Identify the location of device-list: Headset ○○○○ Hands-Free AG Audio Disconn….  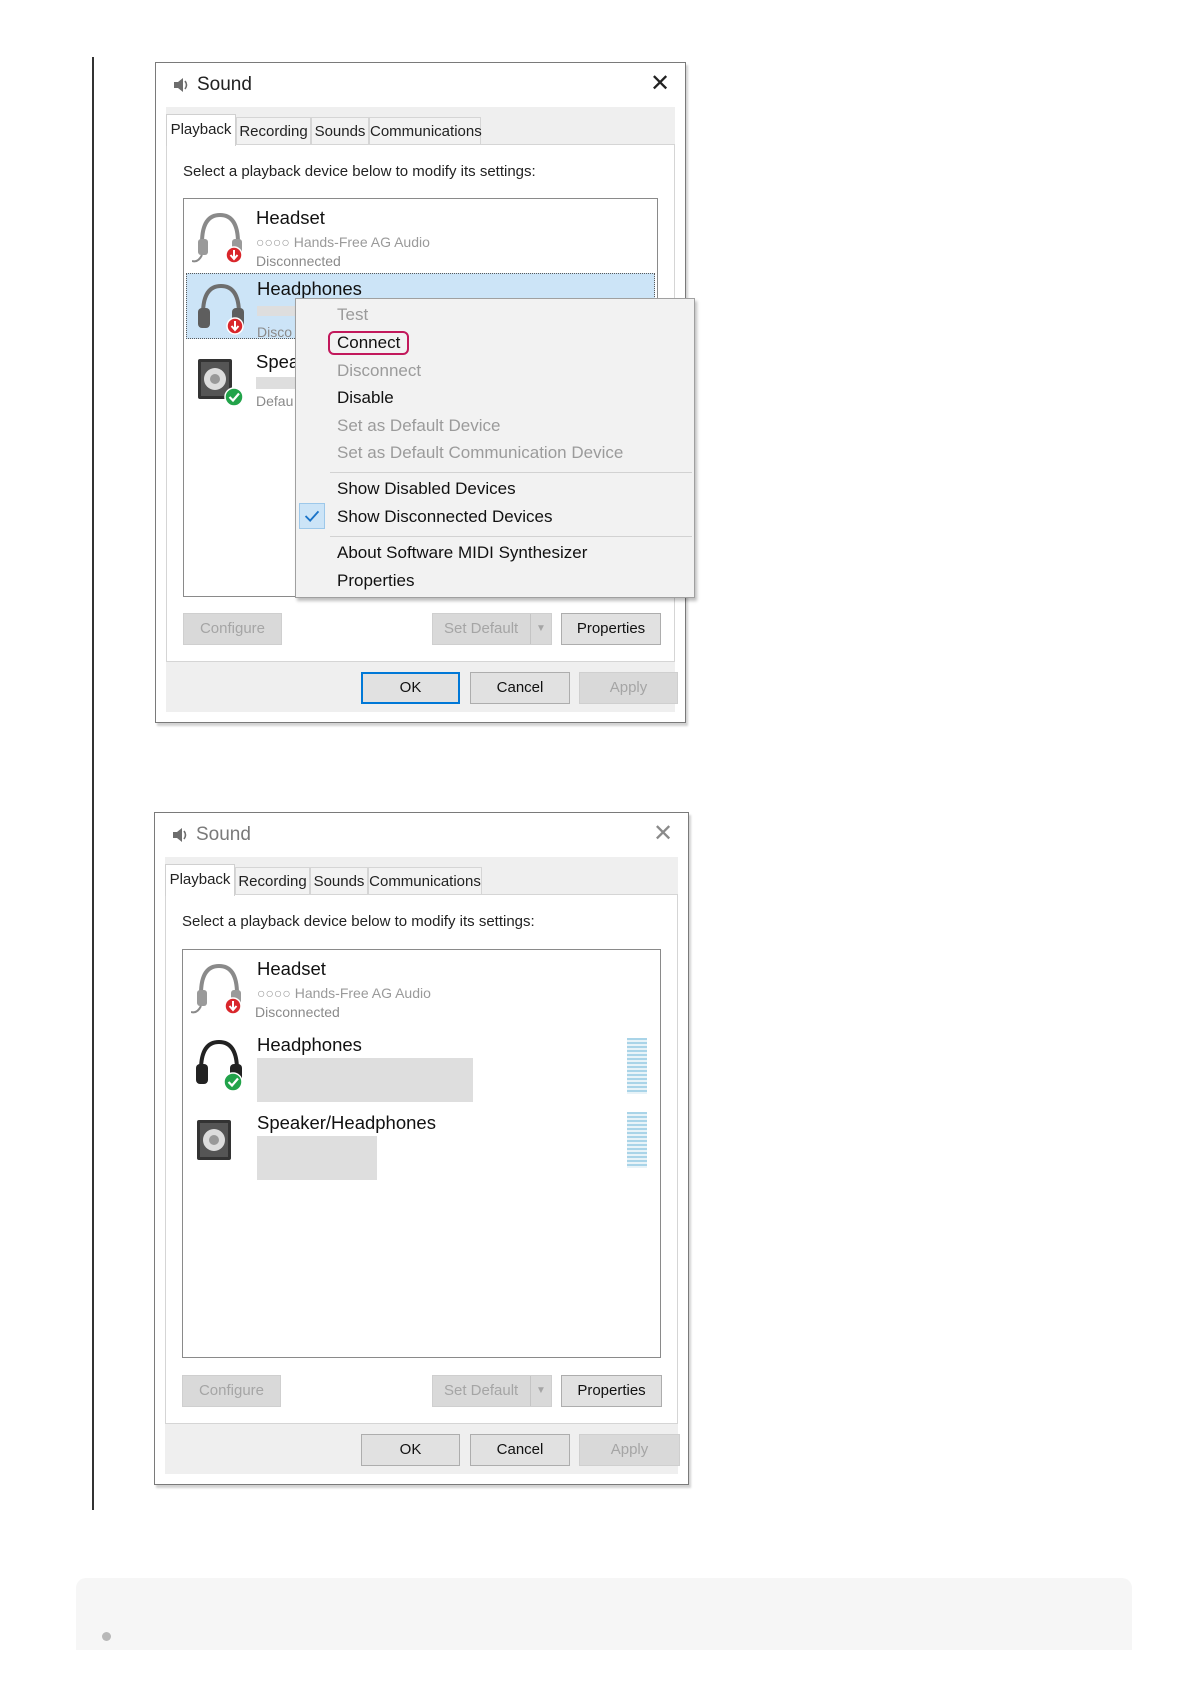
(421, 1153).